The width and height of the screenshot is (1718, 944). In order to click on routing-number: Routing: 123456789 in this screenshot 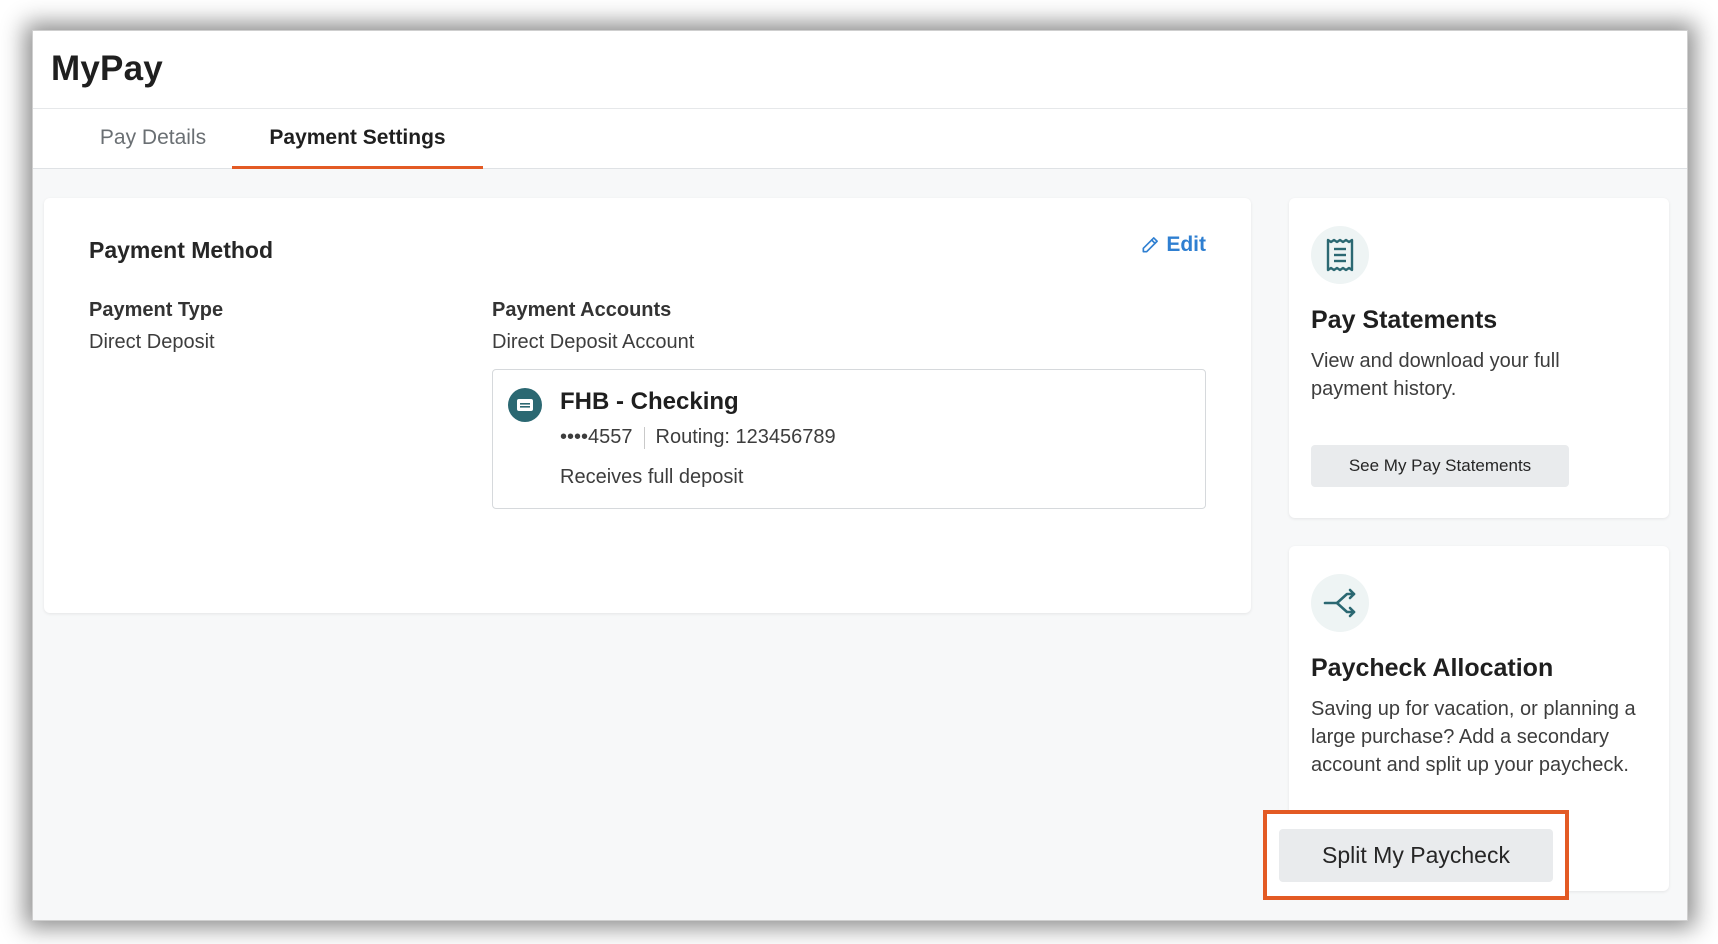, I will do `click(745, 437)`.